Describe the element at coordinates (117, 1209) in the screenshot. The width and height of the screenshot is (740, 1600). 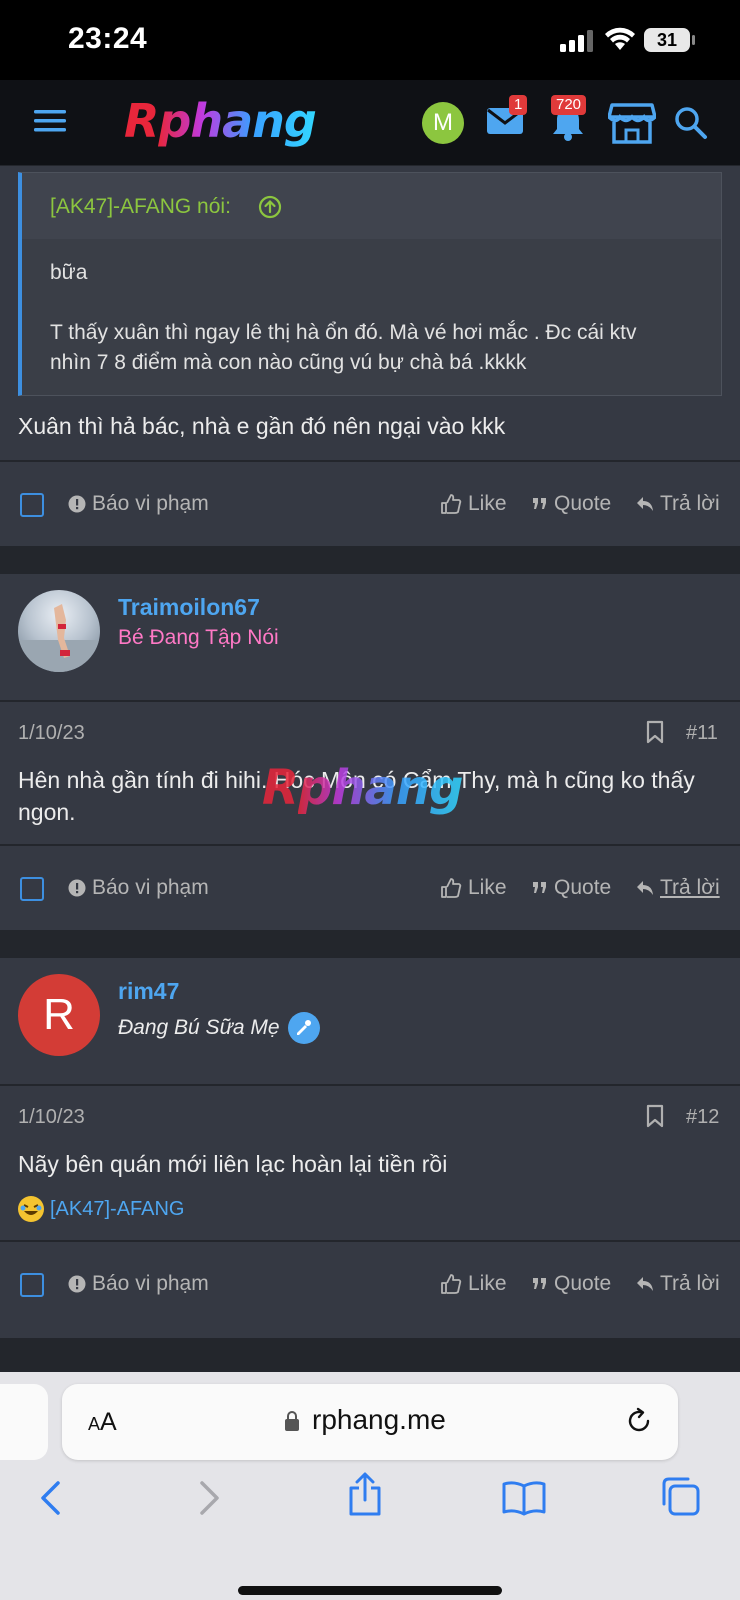
I see `reaction-user: [AK47]-AFANG` at that location.